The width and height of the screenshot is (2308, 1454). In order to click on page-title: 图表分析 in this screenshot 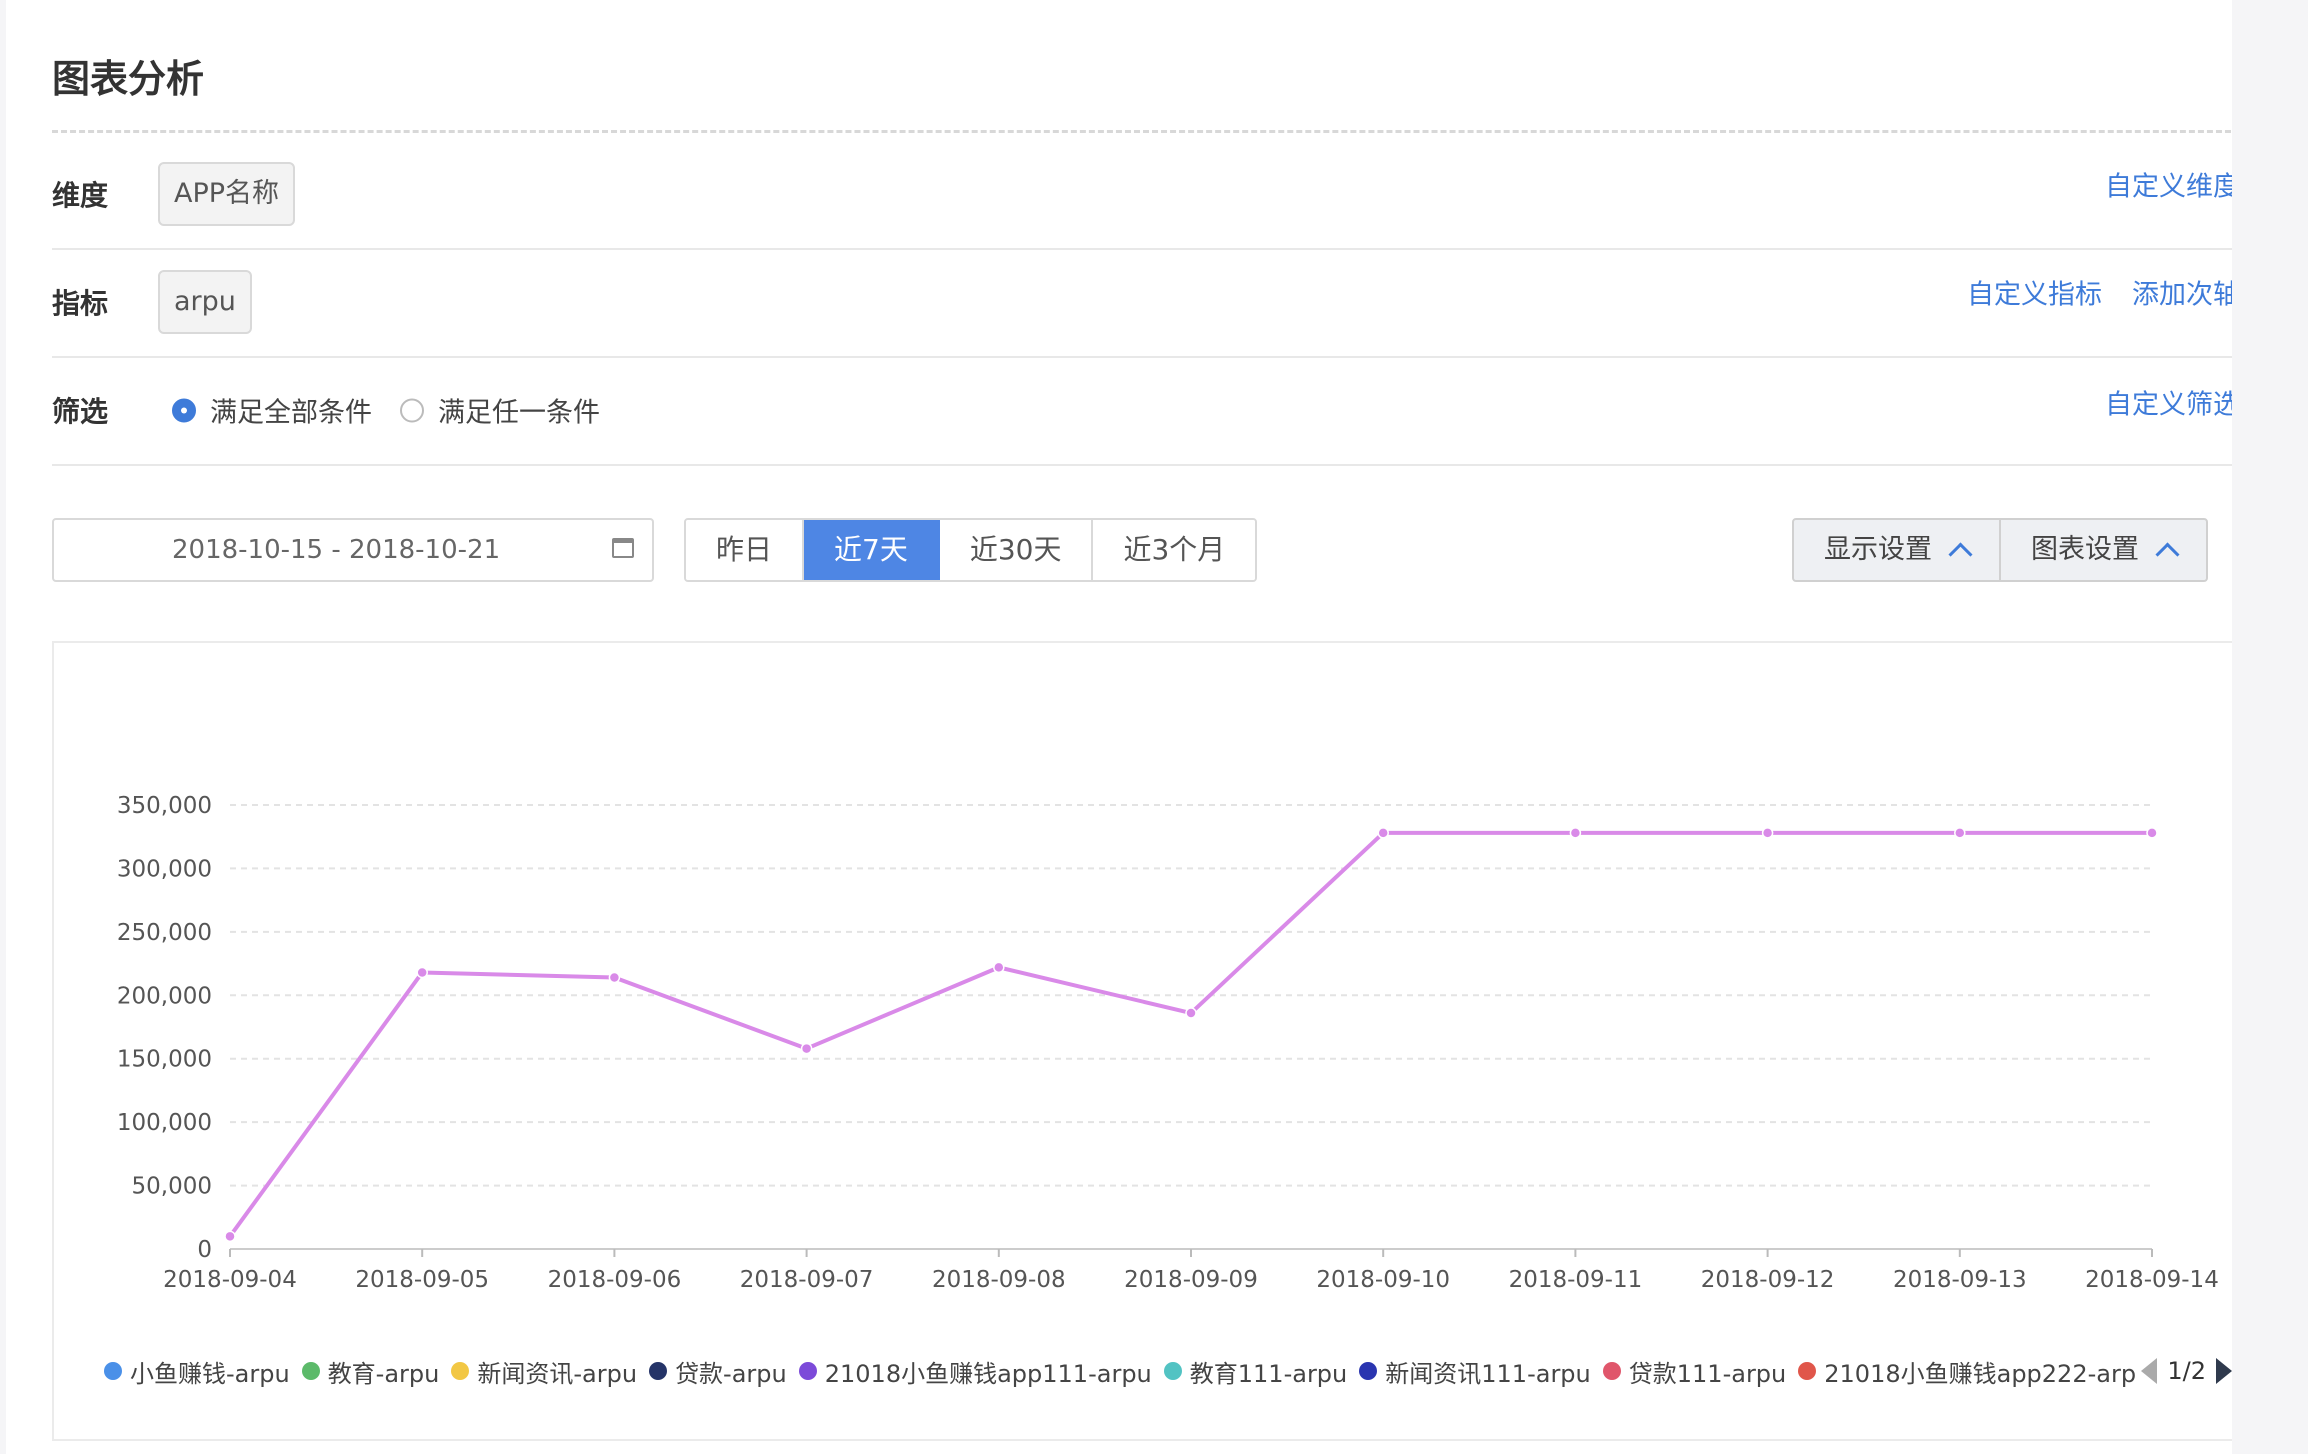, I will do `click(128, 79)`.